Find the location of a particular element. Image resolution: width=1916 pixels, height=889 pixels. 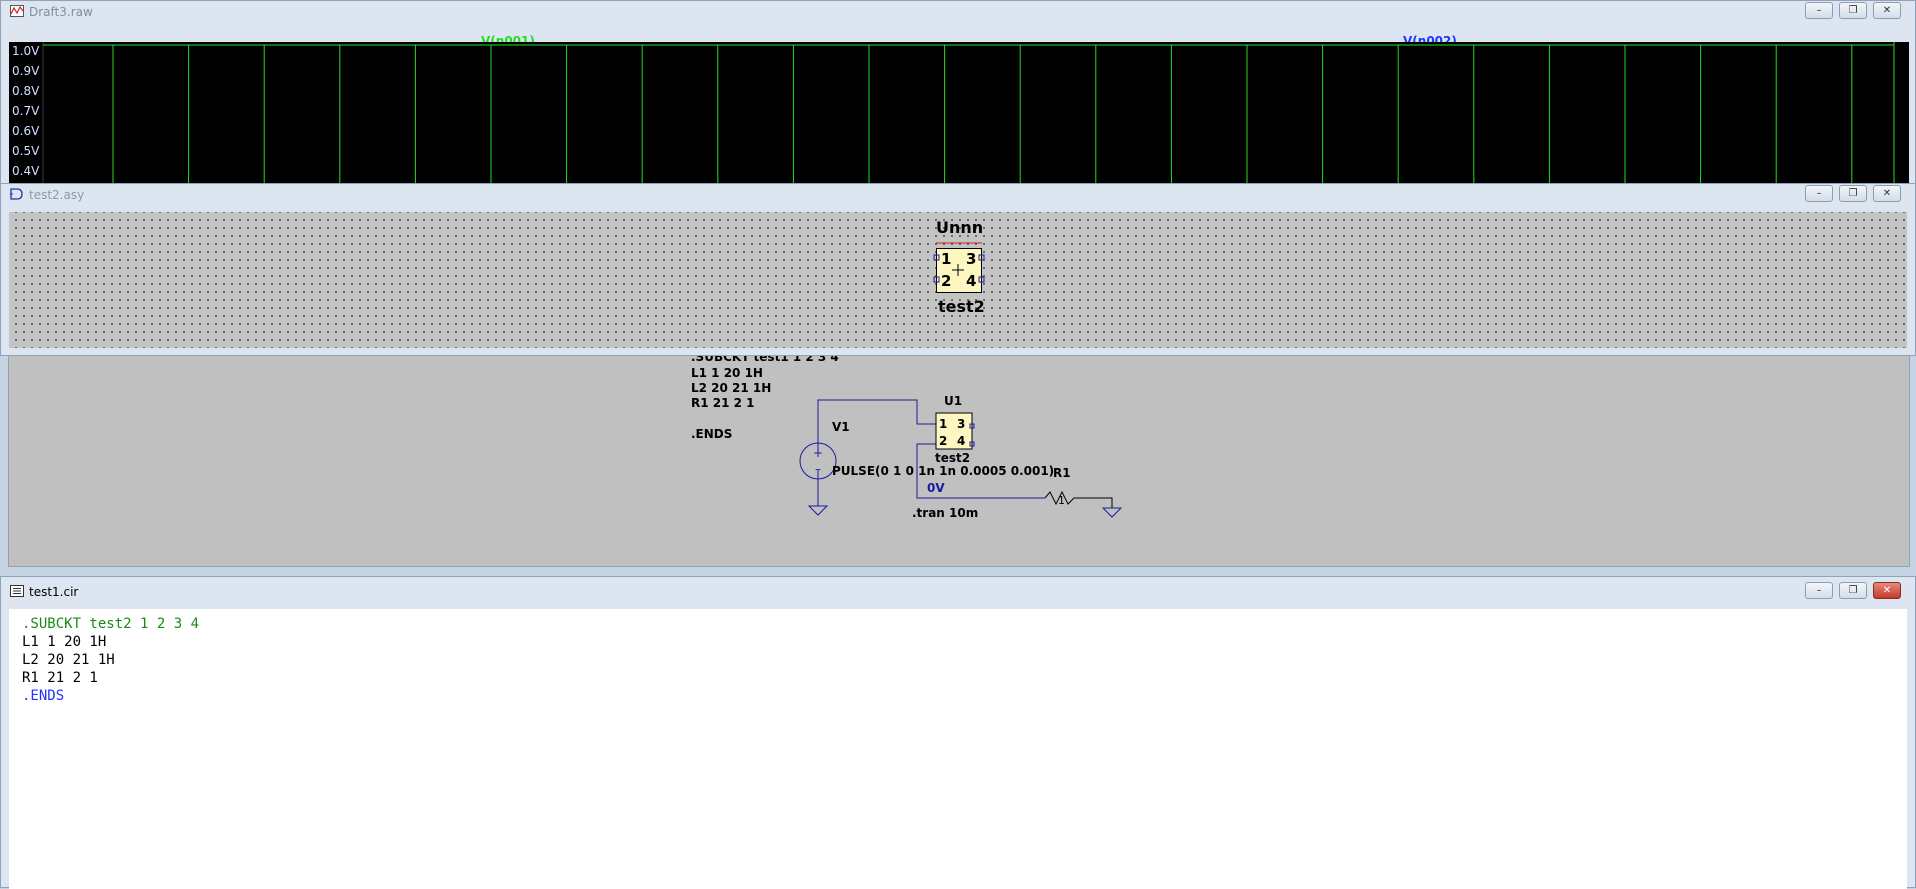

symbol-pin-2: 2 is located at coordinates (946, 281).